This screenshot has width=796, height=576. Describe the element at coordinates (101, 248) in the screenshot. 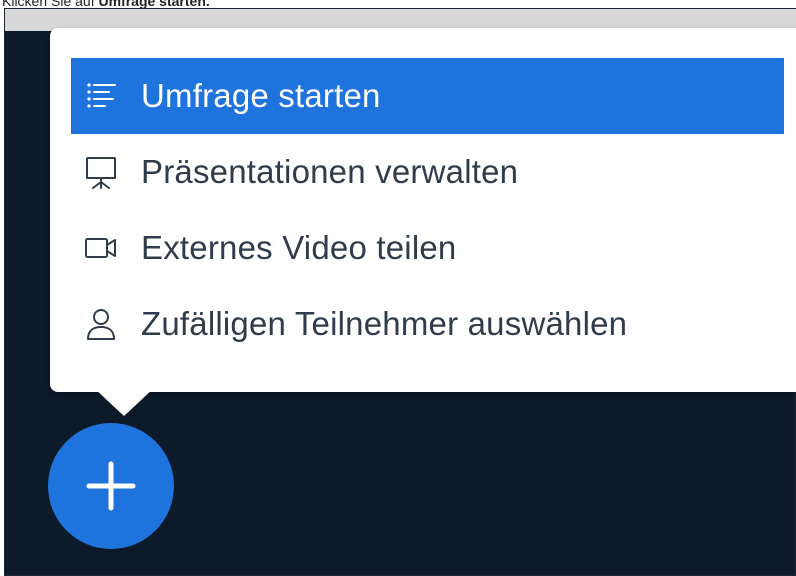

I see `video-camera-icon` at that location.